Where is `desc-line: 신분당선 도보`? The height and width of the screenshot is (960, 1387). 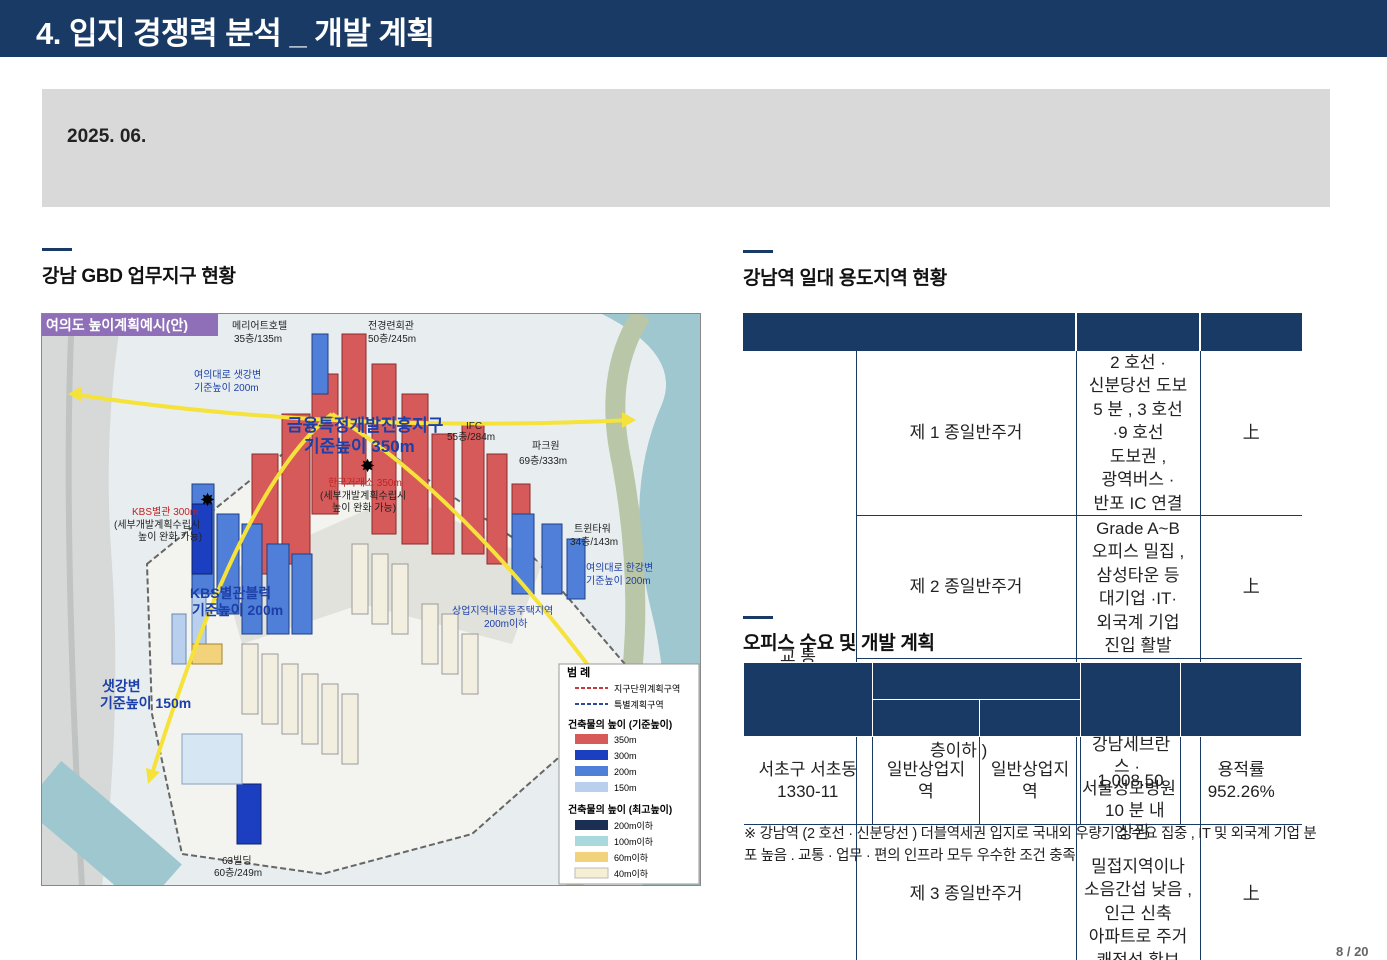 desc-line: 신분당선 도보 is located at coordinates (1138, 385).